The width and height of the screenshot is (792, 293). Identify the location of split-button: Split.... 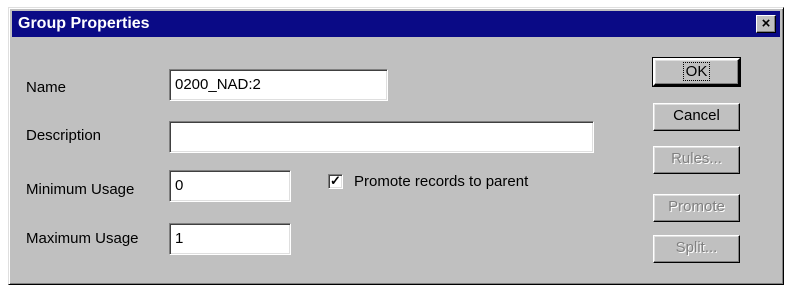
(696, 249).